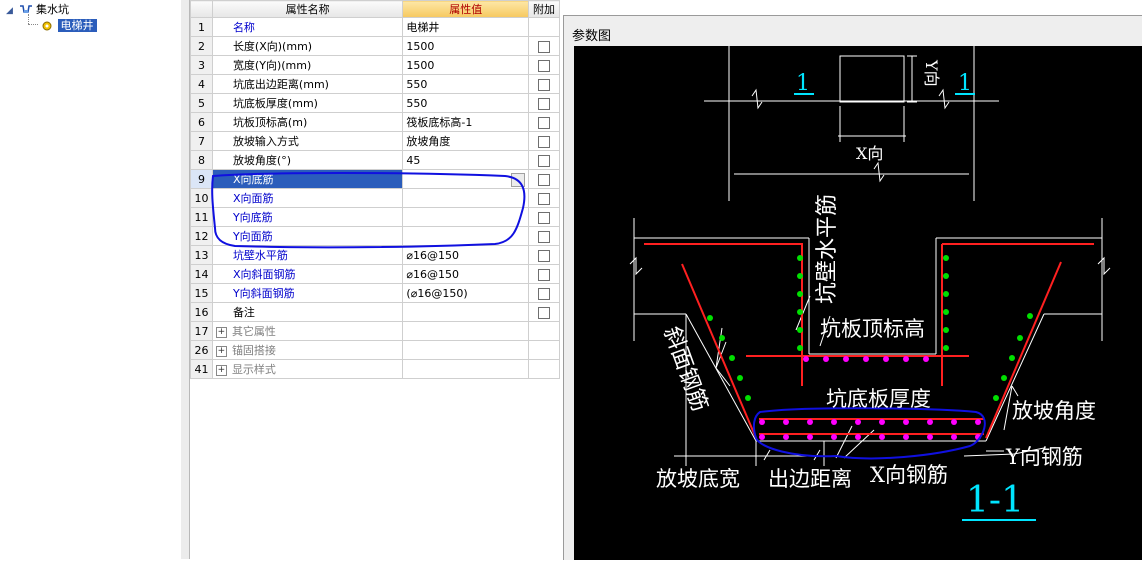 The height and width of the screenshot is (563, 1142). I want to click on row-number: 26, so click(201, 350).